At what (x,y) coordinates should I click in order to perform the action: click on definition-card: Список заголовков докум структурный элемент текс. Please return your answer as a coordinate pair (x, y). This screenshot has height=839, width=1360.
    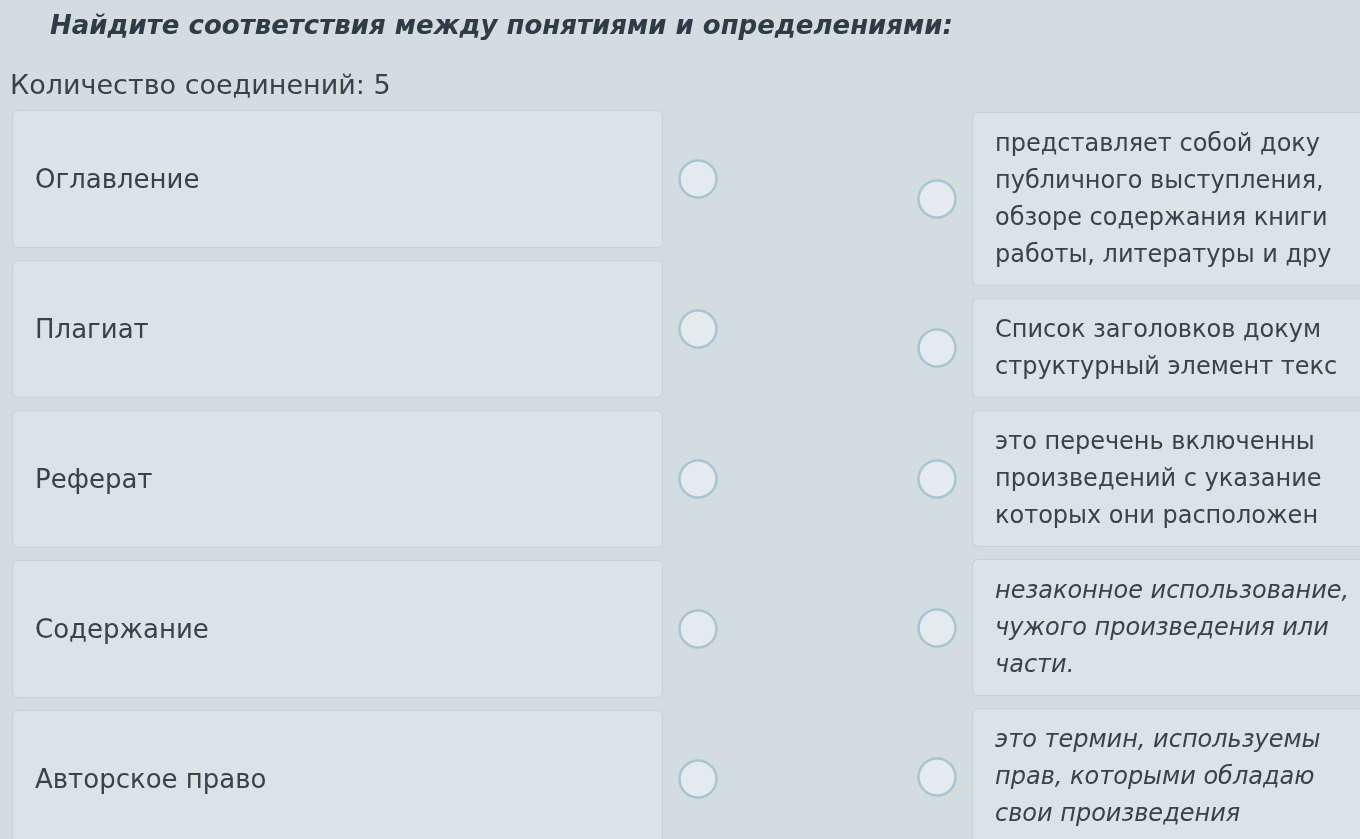
    Looking at the image, I should click on (1166, 348).